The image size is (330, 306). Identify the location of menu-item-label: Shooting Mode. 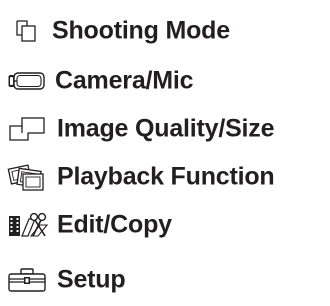
(141, 30).